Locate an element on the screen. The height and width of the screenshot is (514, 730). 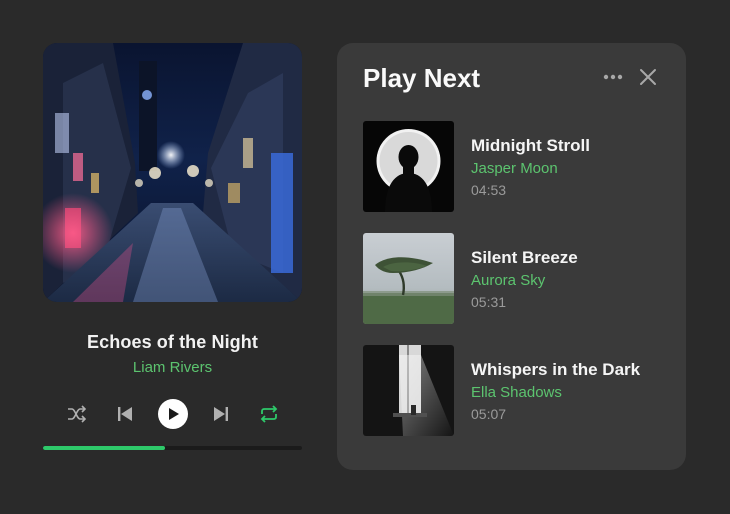
repeat-icon is located at coordinates (268, 414).